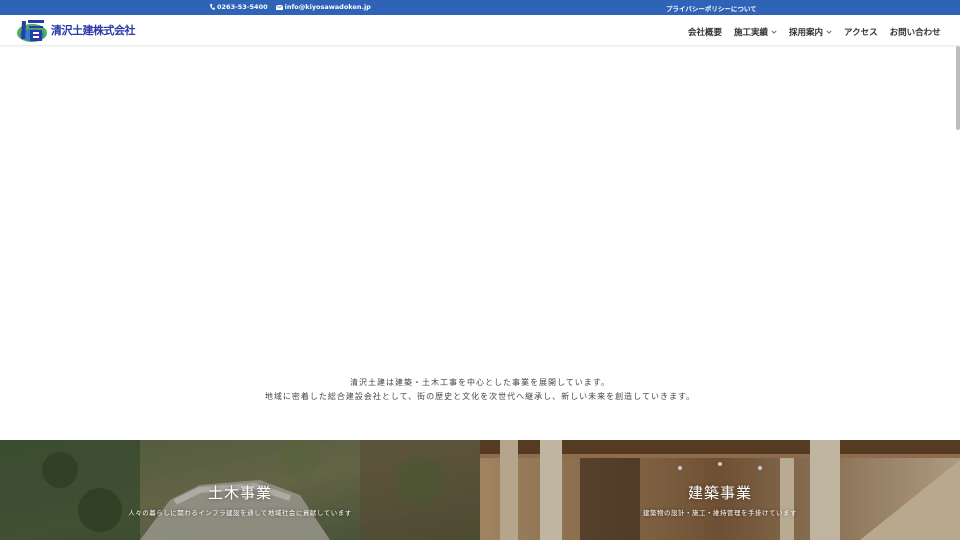 This screenshot has width=960, height=540. I want to click on civil-engineering-tile: 土木事業 人々の暮らしに関わるインフラ建設を通して地域社会に貢献しています, so click(240, 490).